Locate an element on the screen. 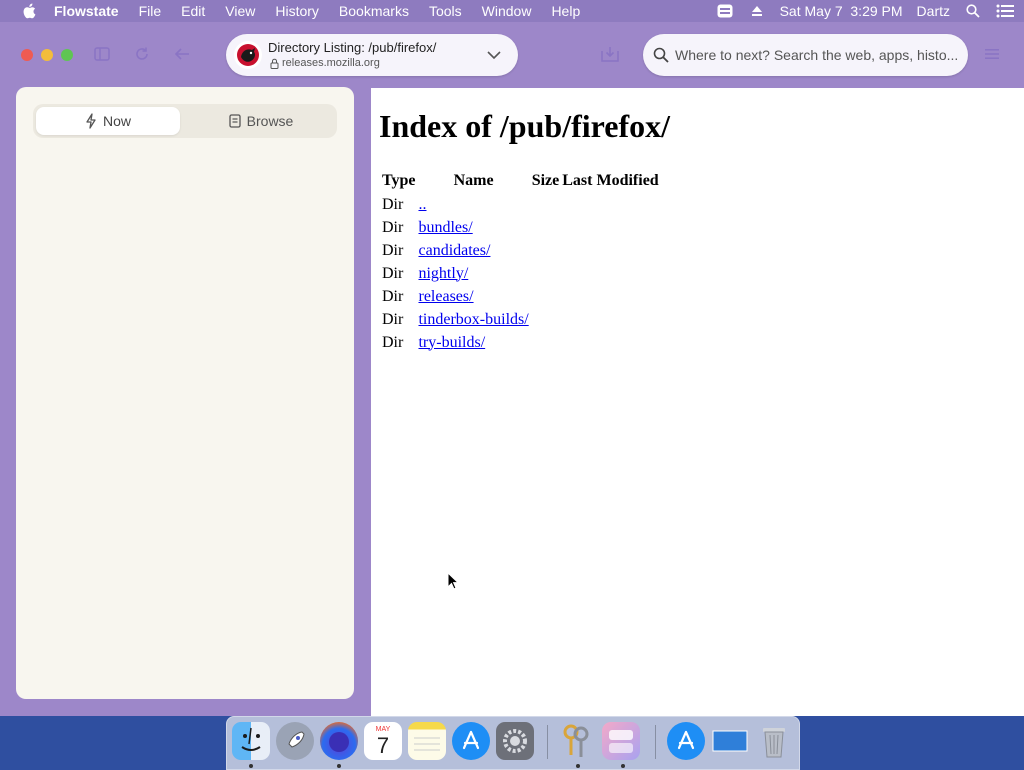  zoom-window-button is located at coordinates (67, 55).